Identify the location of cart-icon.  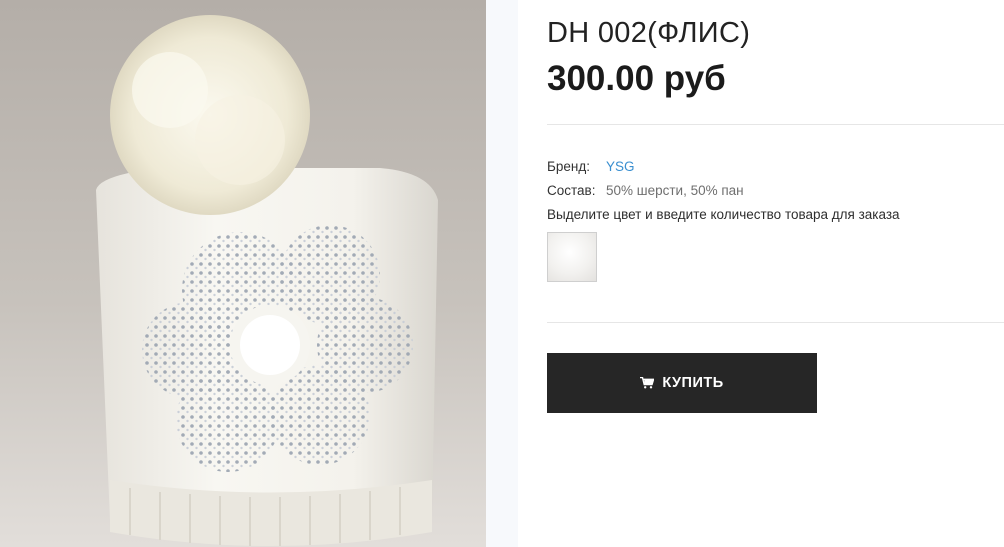
(647, 383).